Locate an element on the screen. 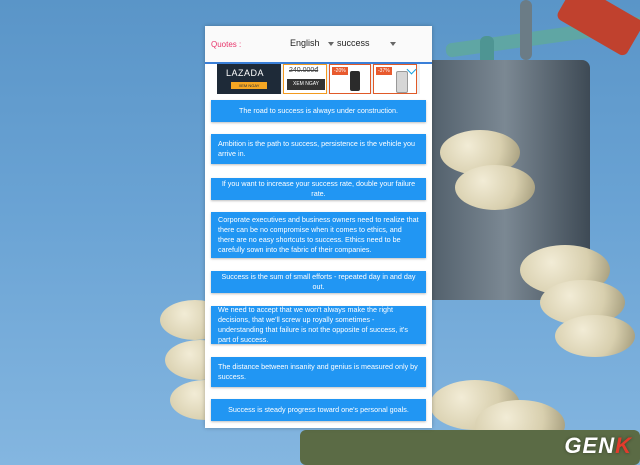 The height and width of the screenshot is (465, 640). discount-badge: -20% is located at coordinates (340, 71).